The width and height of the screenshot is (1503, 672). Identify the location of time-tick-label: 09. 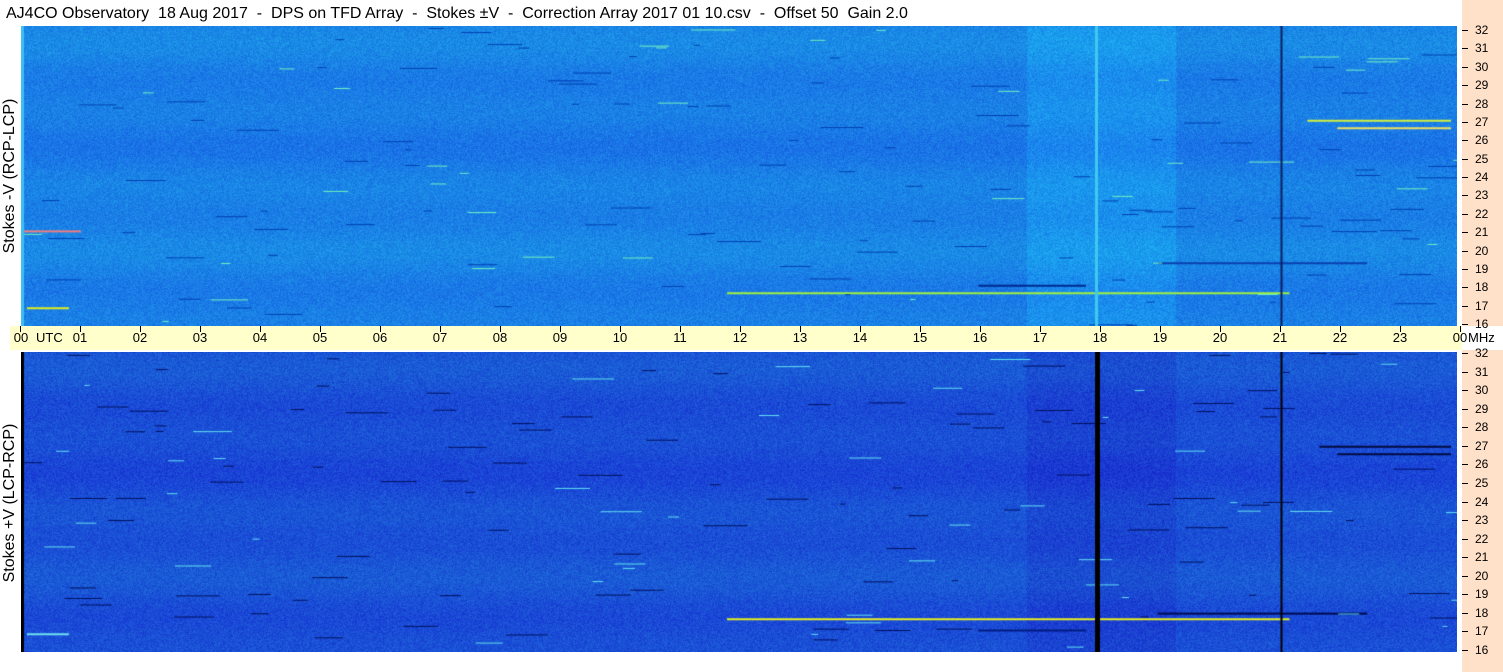
(560, 337).